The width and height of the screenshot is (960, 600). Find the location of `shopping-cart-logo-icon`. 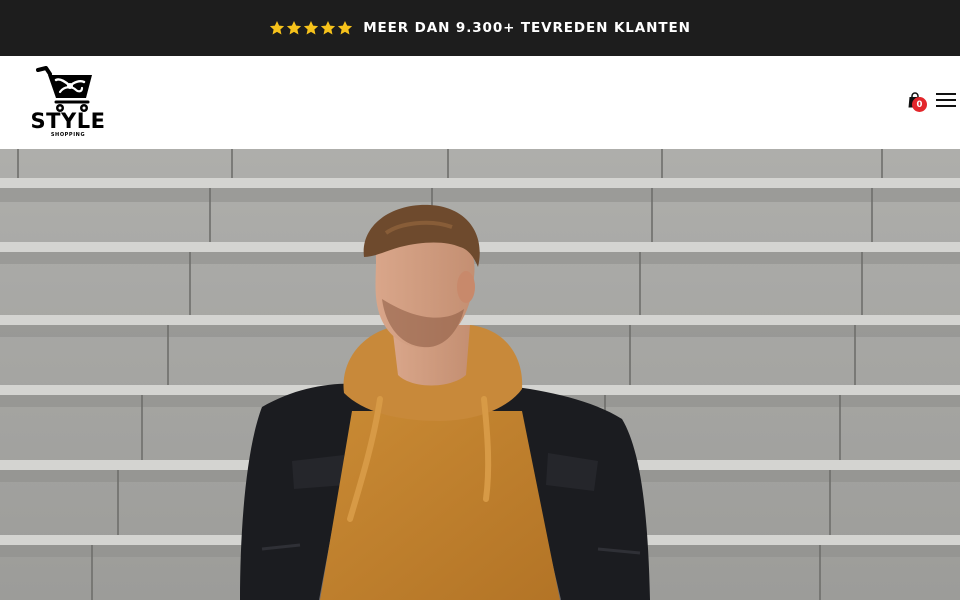

shopping-cart-logo-icon is located at coordinates (64, 89).